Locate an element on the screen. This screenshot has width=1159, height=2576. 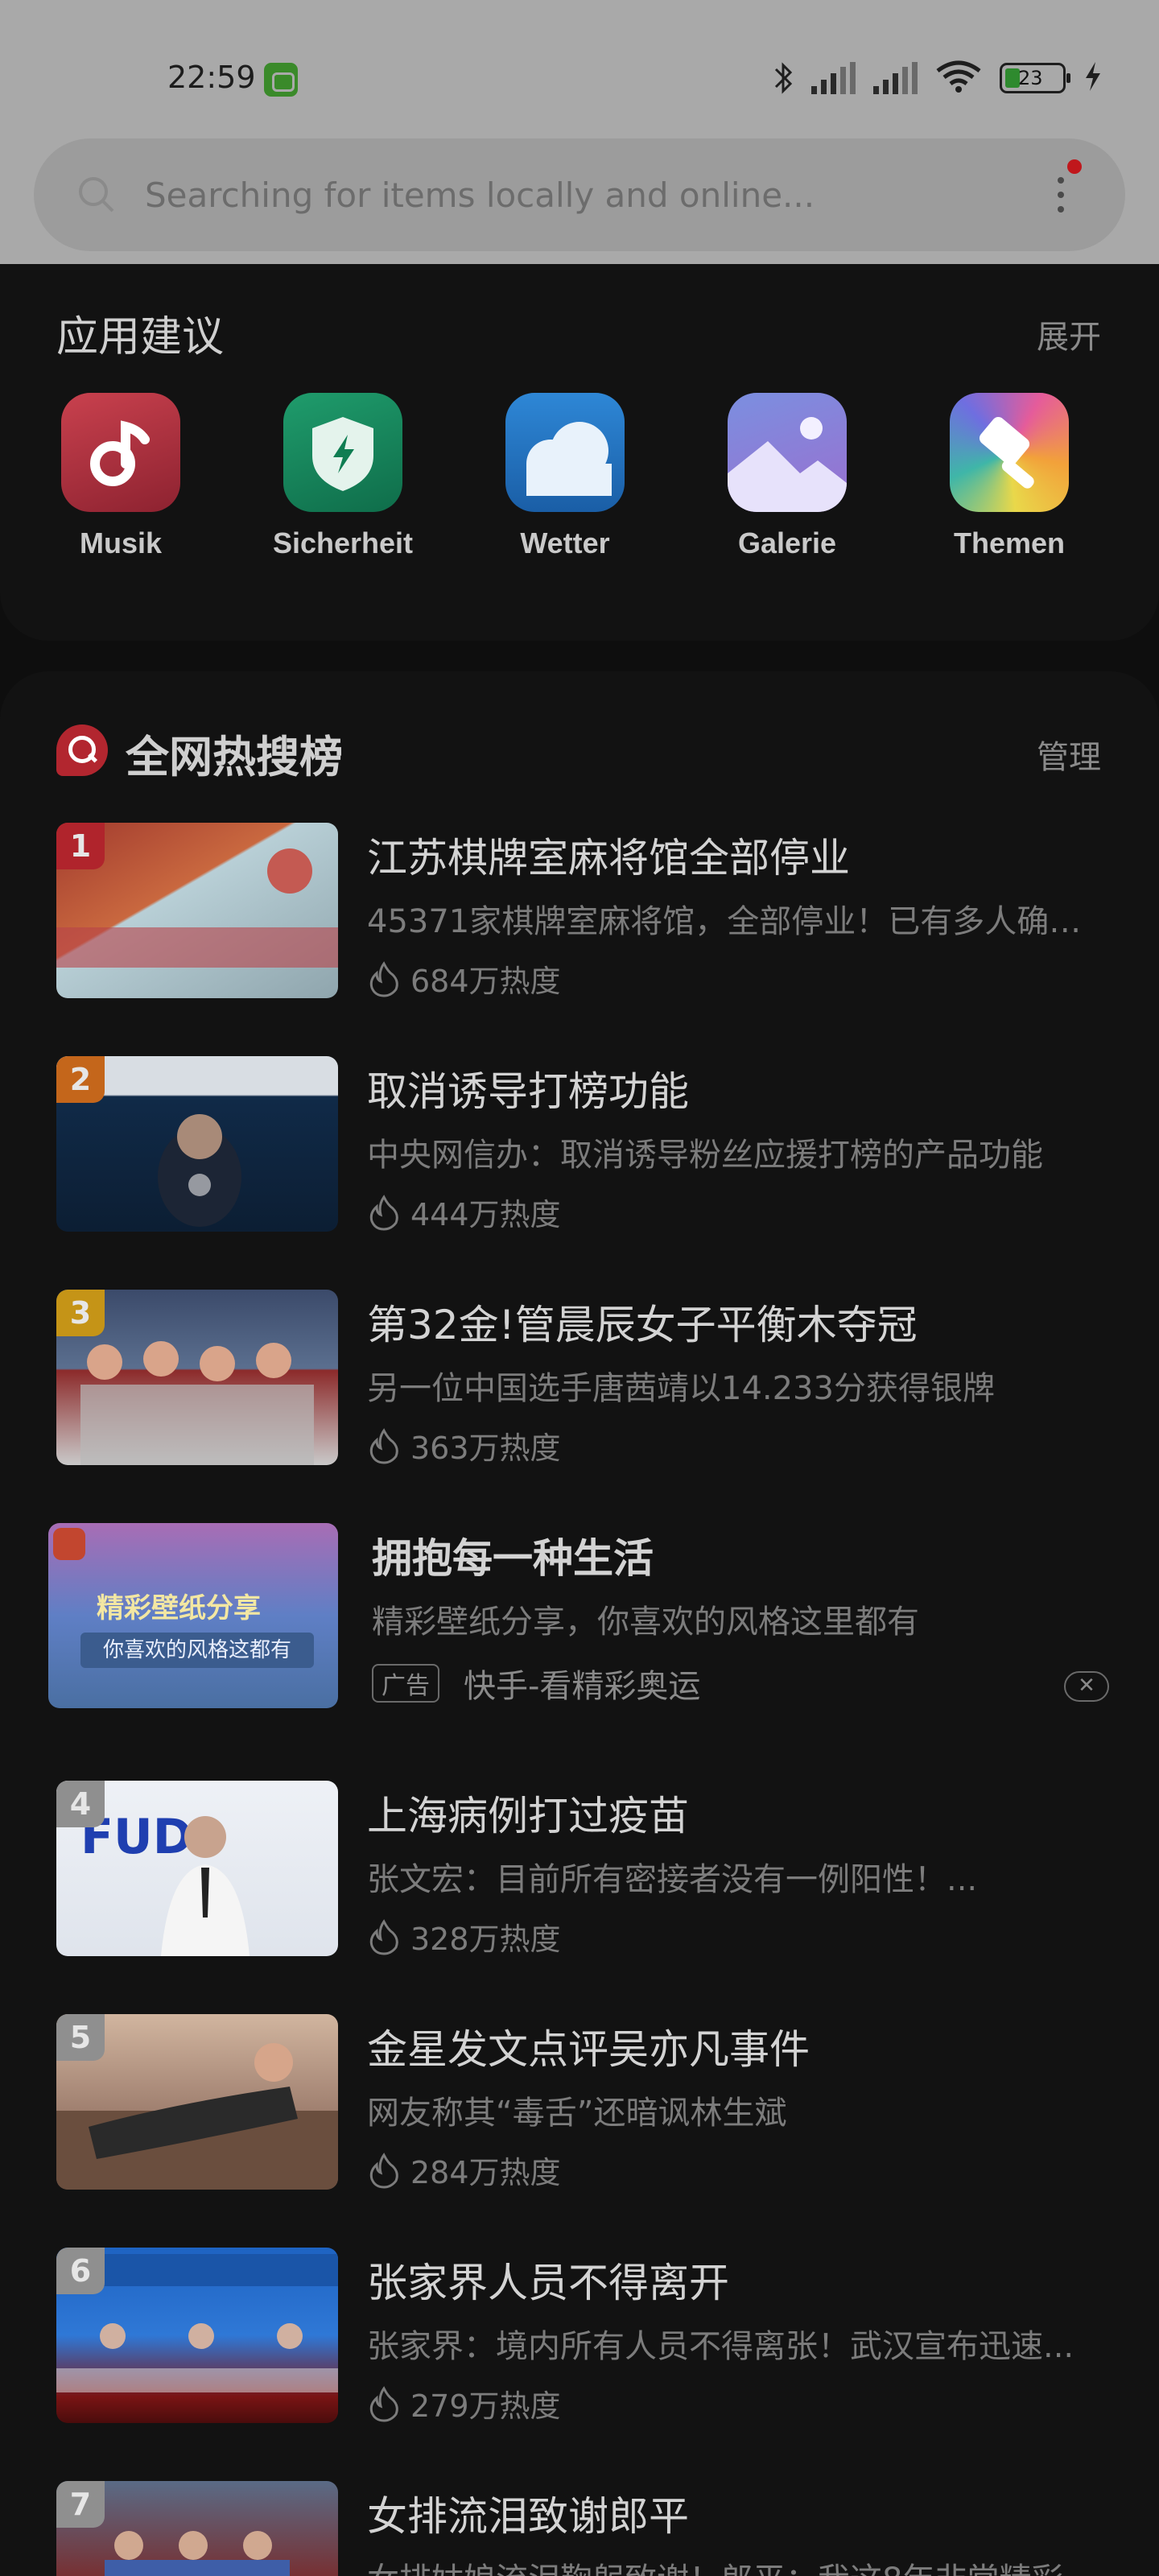
rank-badge: 4 is located at coordinates (80, 1804).